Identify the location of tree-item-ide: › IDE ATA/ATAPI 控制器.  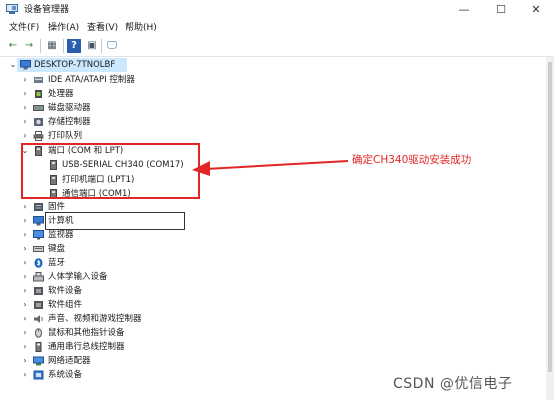
(120, 80).